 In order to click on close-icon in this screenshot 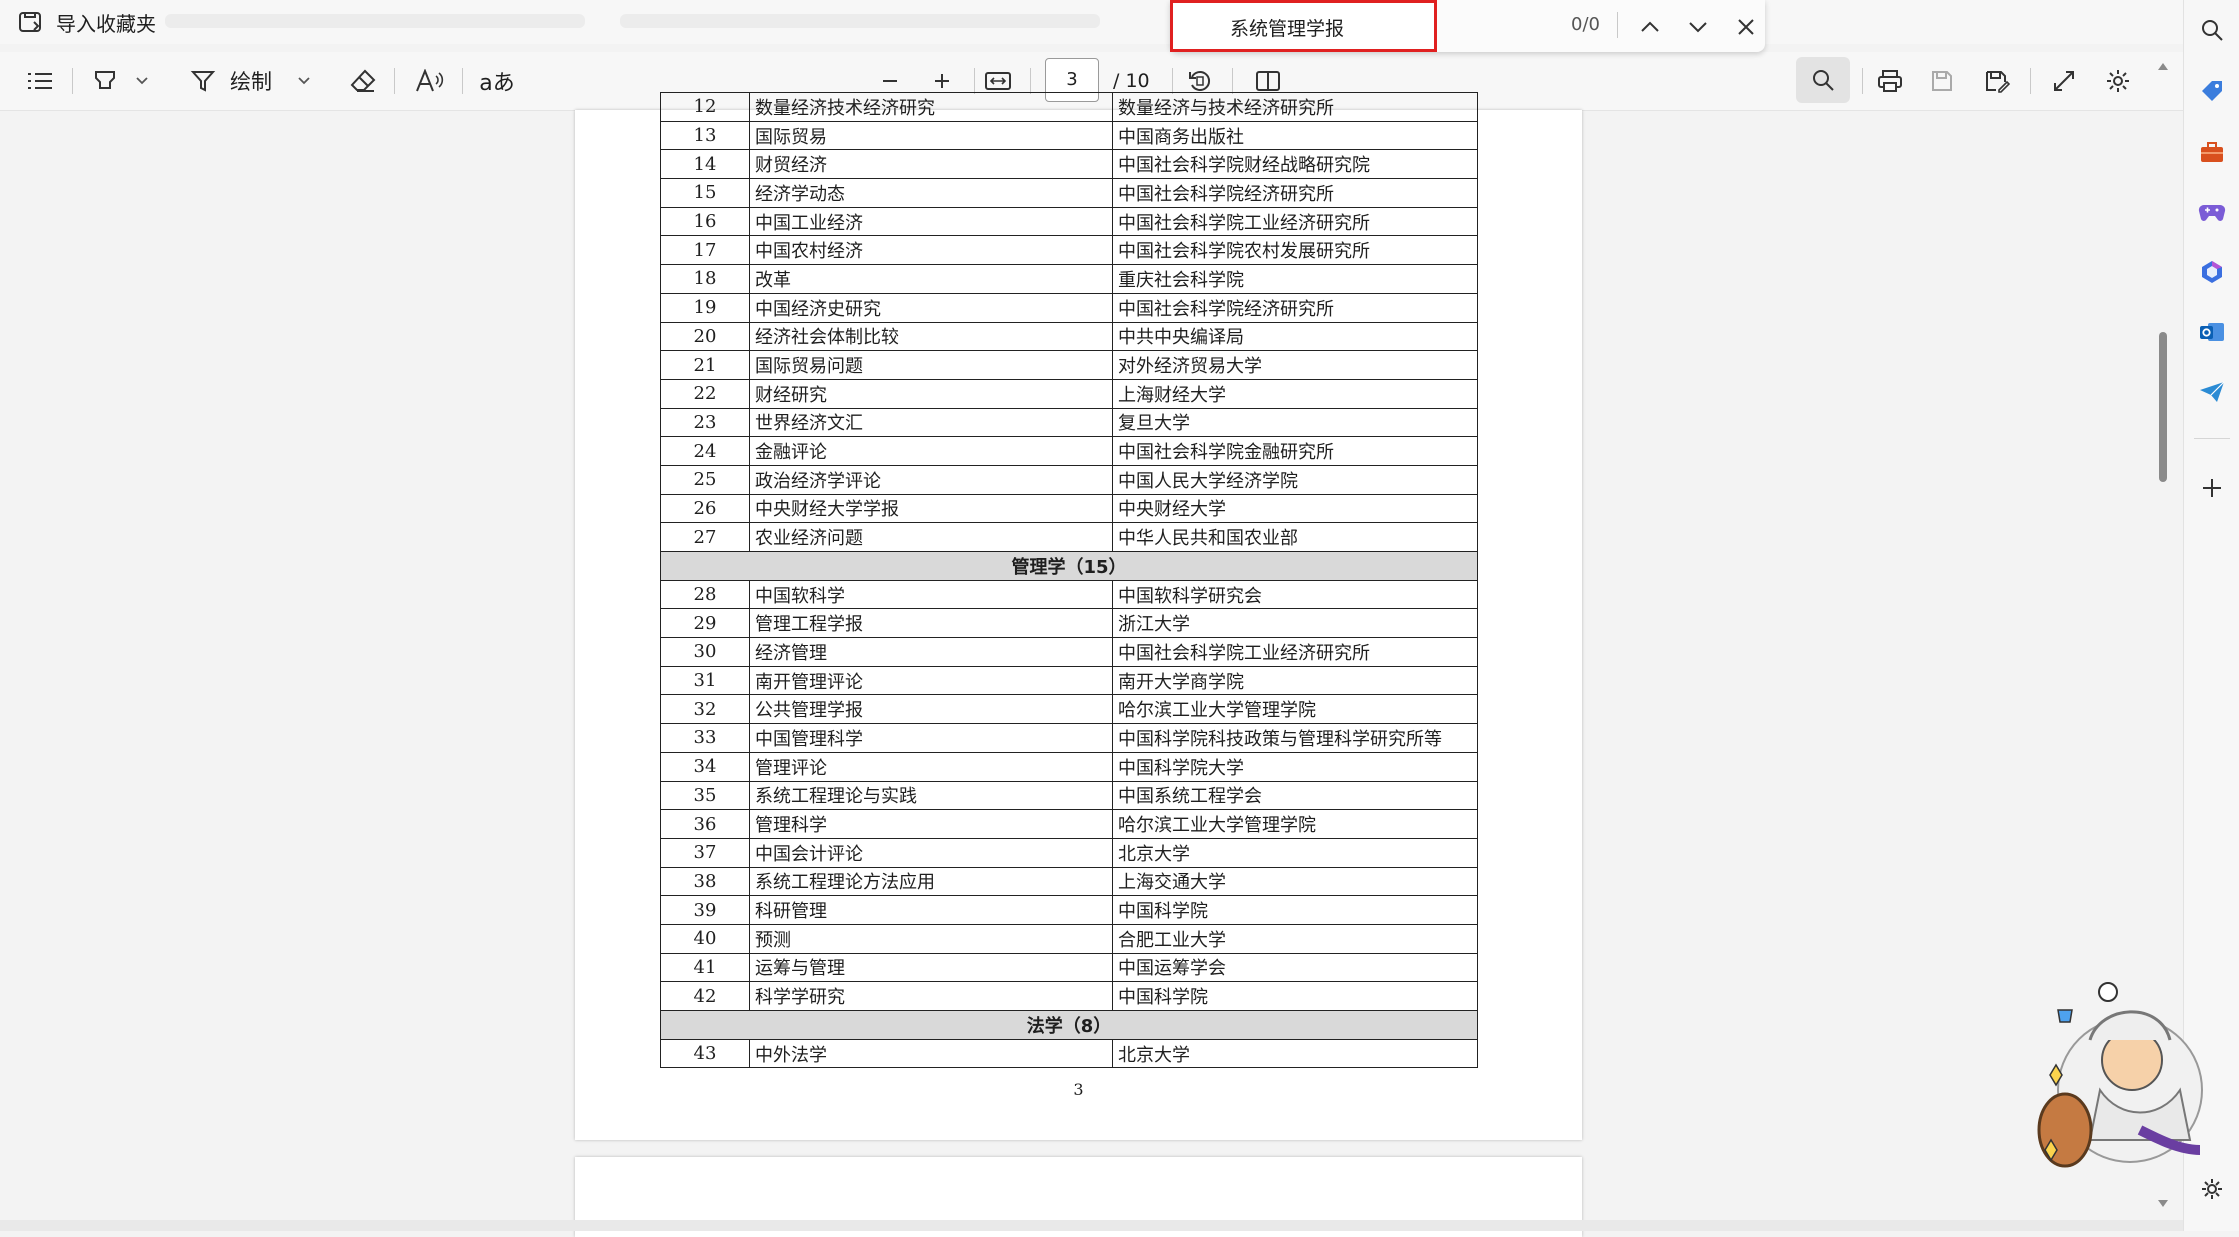, I will do `click(1746, 27)`.